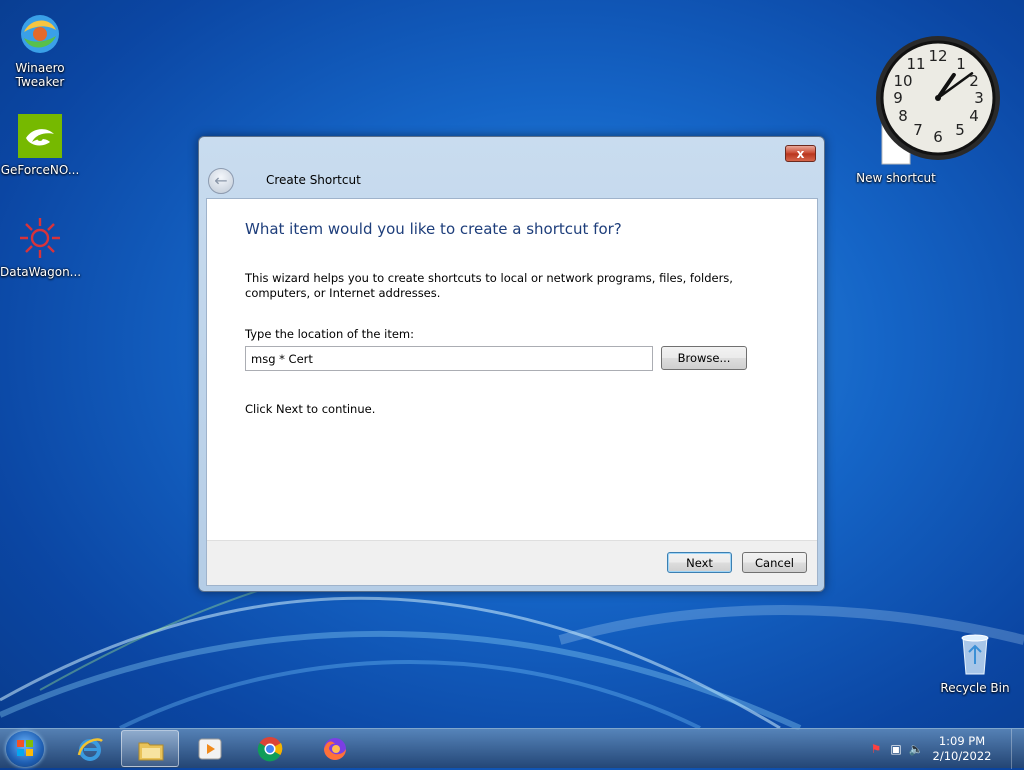  I want to click on chrome-icon, so click(270, 749).